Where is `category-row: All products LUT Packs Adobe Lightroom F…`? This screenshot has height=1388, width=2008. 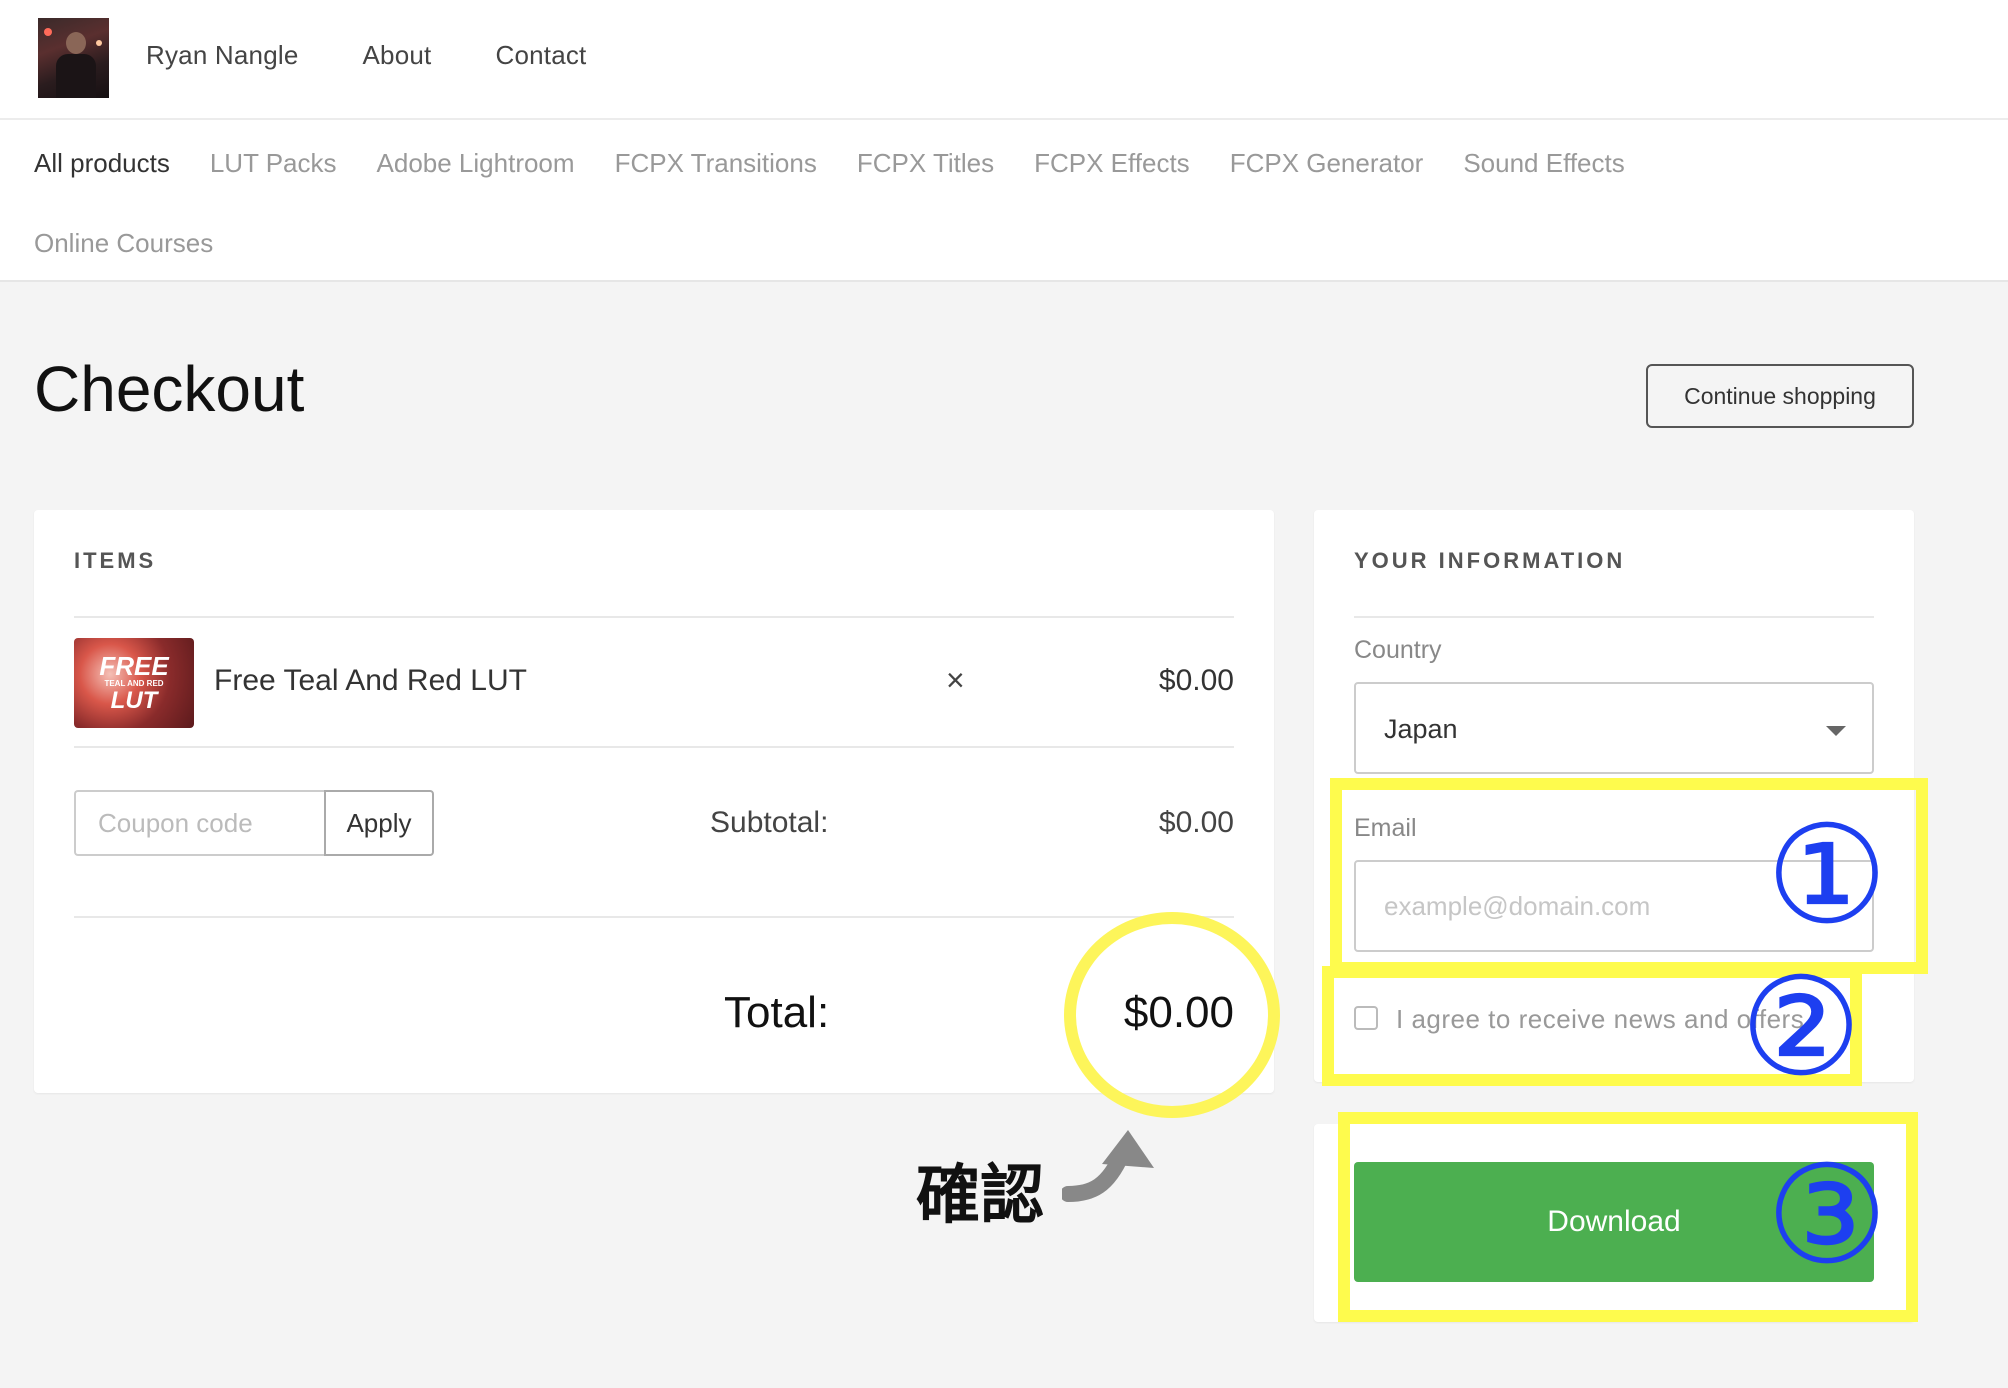 category-row: All products LUT Packs Adobe Lightroom F… is located at coordinates (829, 163).